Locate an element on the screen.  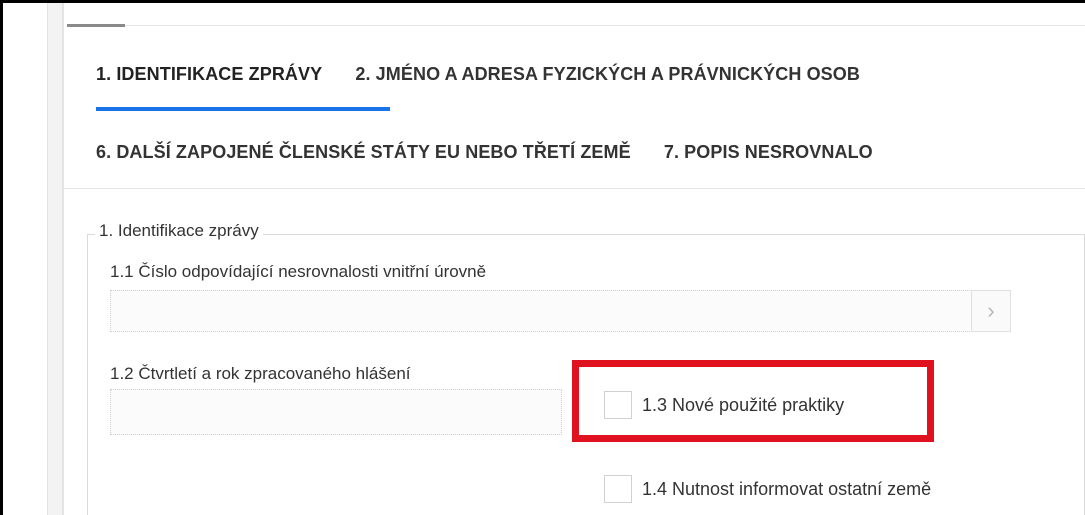
panel-top-line is located at coordinates (605, 25).